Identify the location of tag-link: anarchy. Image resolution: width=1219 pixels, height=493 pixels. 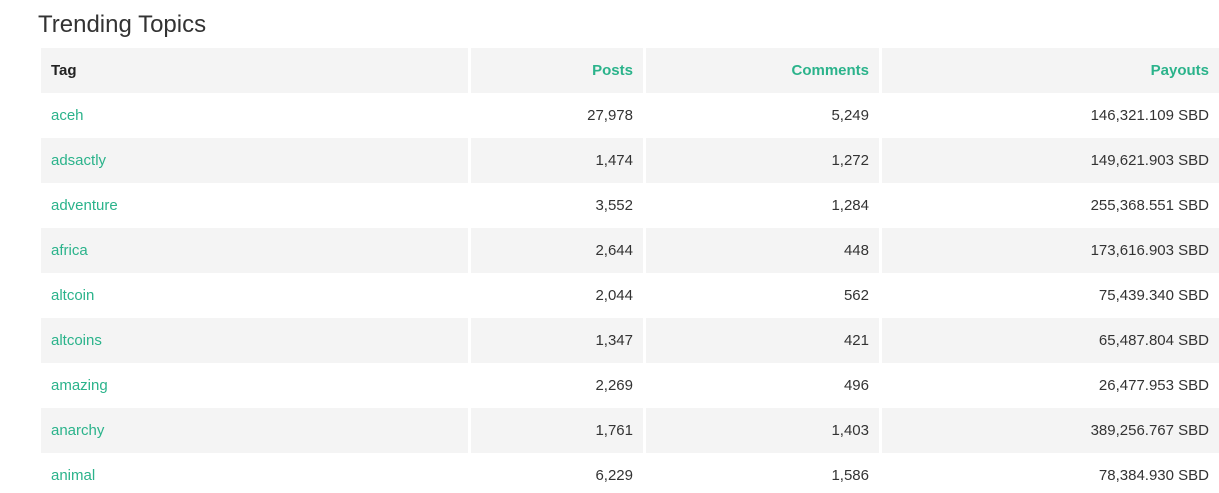
(77, 430).